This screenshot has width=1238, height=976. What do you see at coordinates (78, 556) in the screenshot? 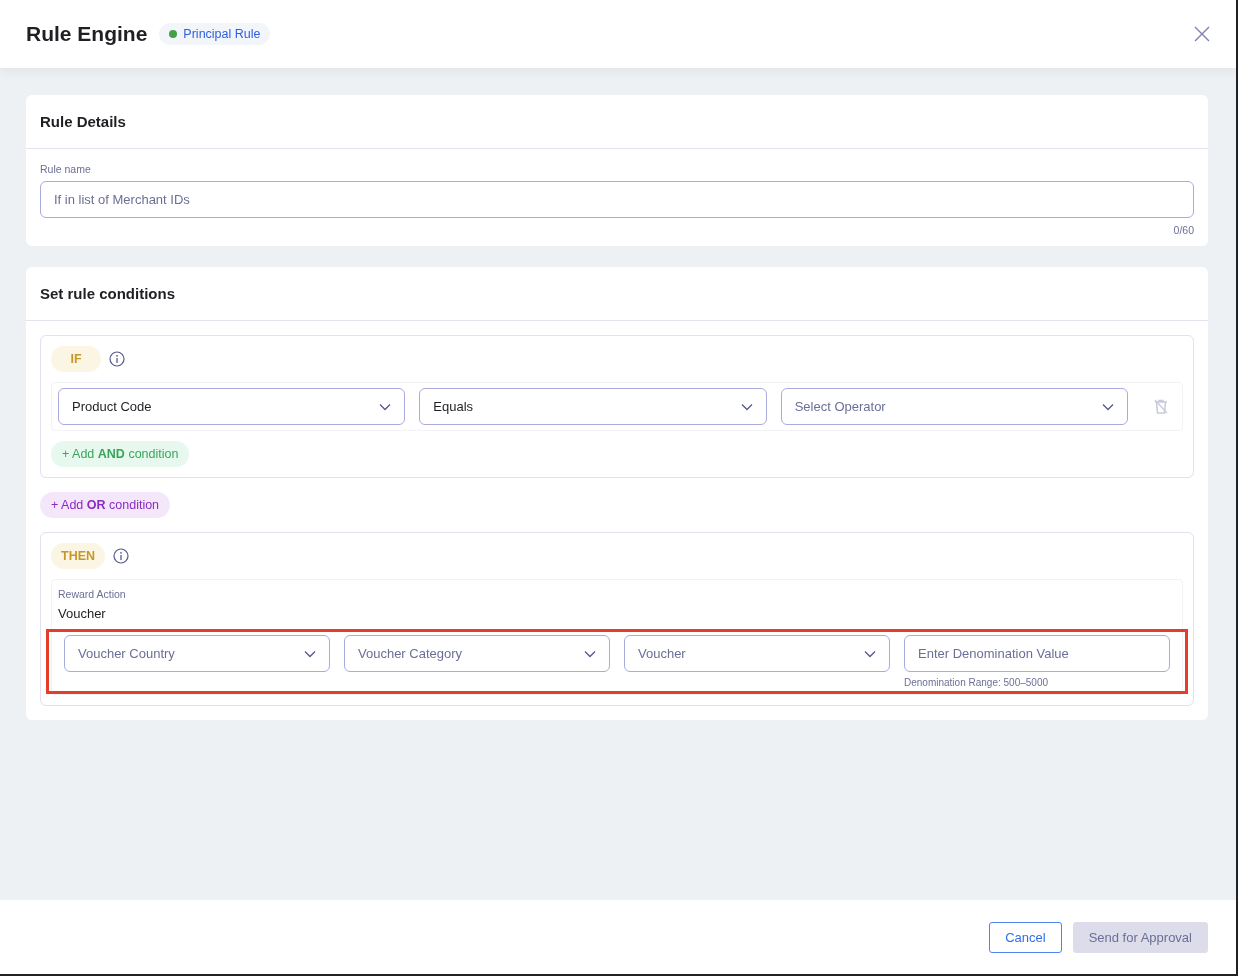
I see `then-tag: THEN` at bounding box center [78, 556].